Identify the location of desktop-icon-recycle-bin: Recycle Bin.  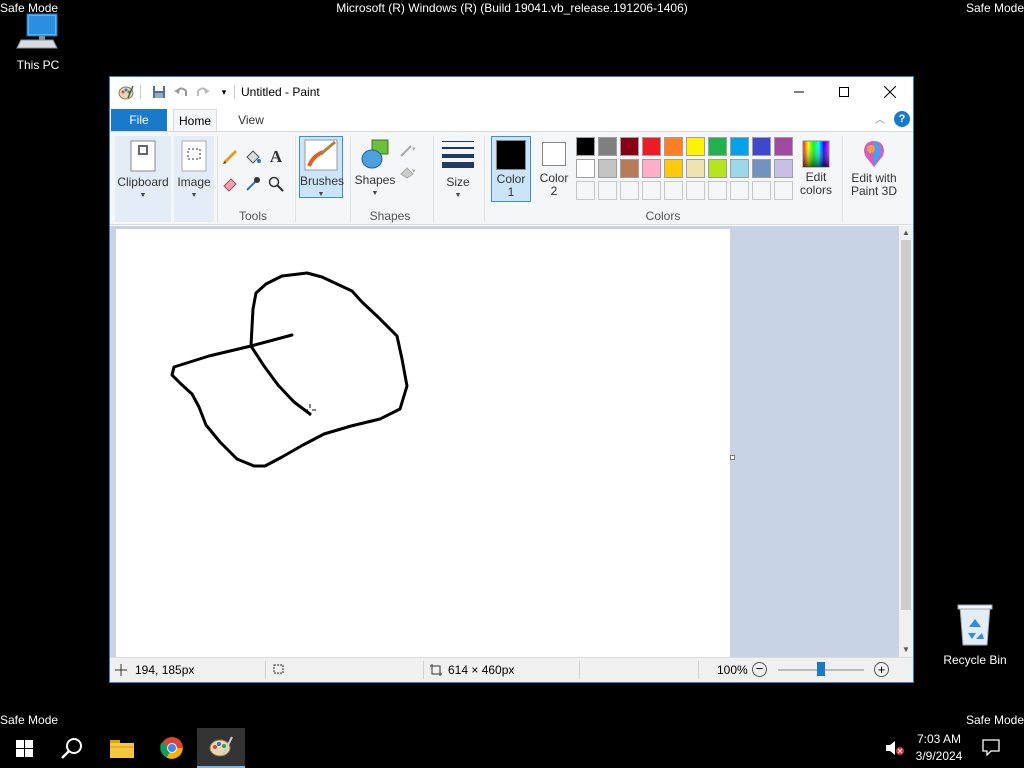
(975, 635).